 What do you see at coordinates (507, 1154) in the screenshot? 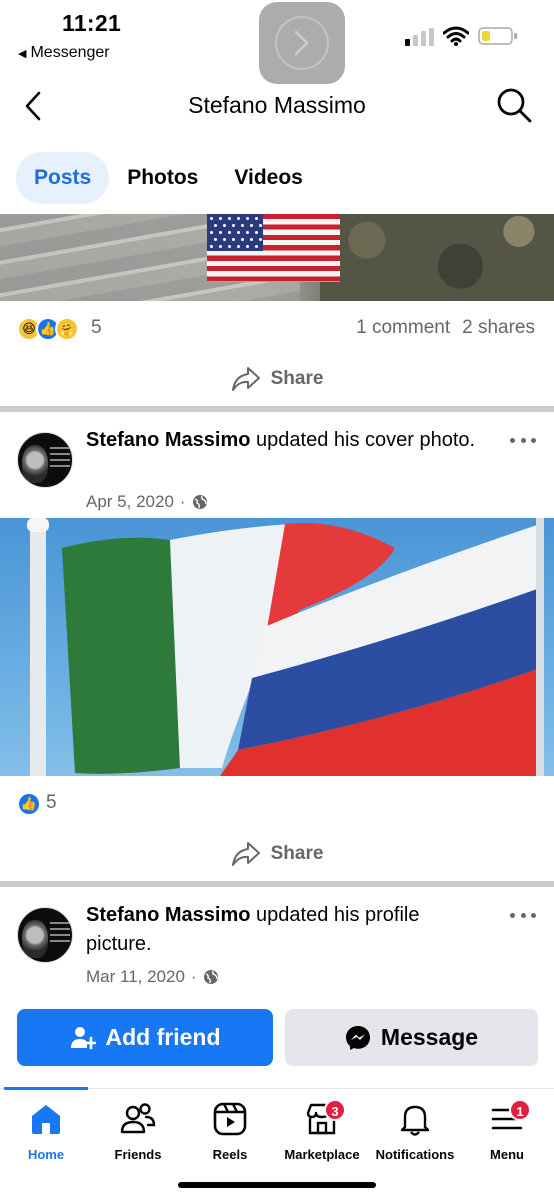
I see `tab-label: Menu` at bounding box center [507, 1154].